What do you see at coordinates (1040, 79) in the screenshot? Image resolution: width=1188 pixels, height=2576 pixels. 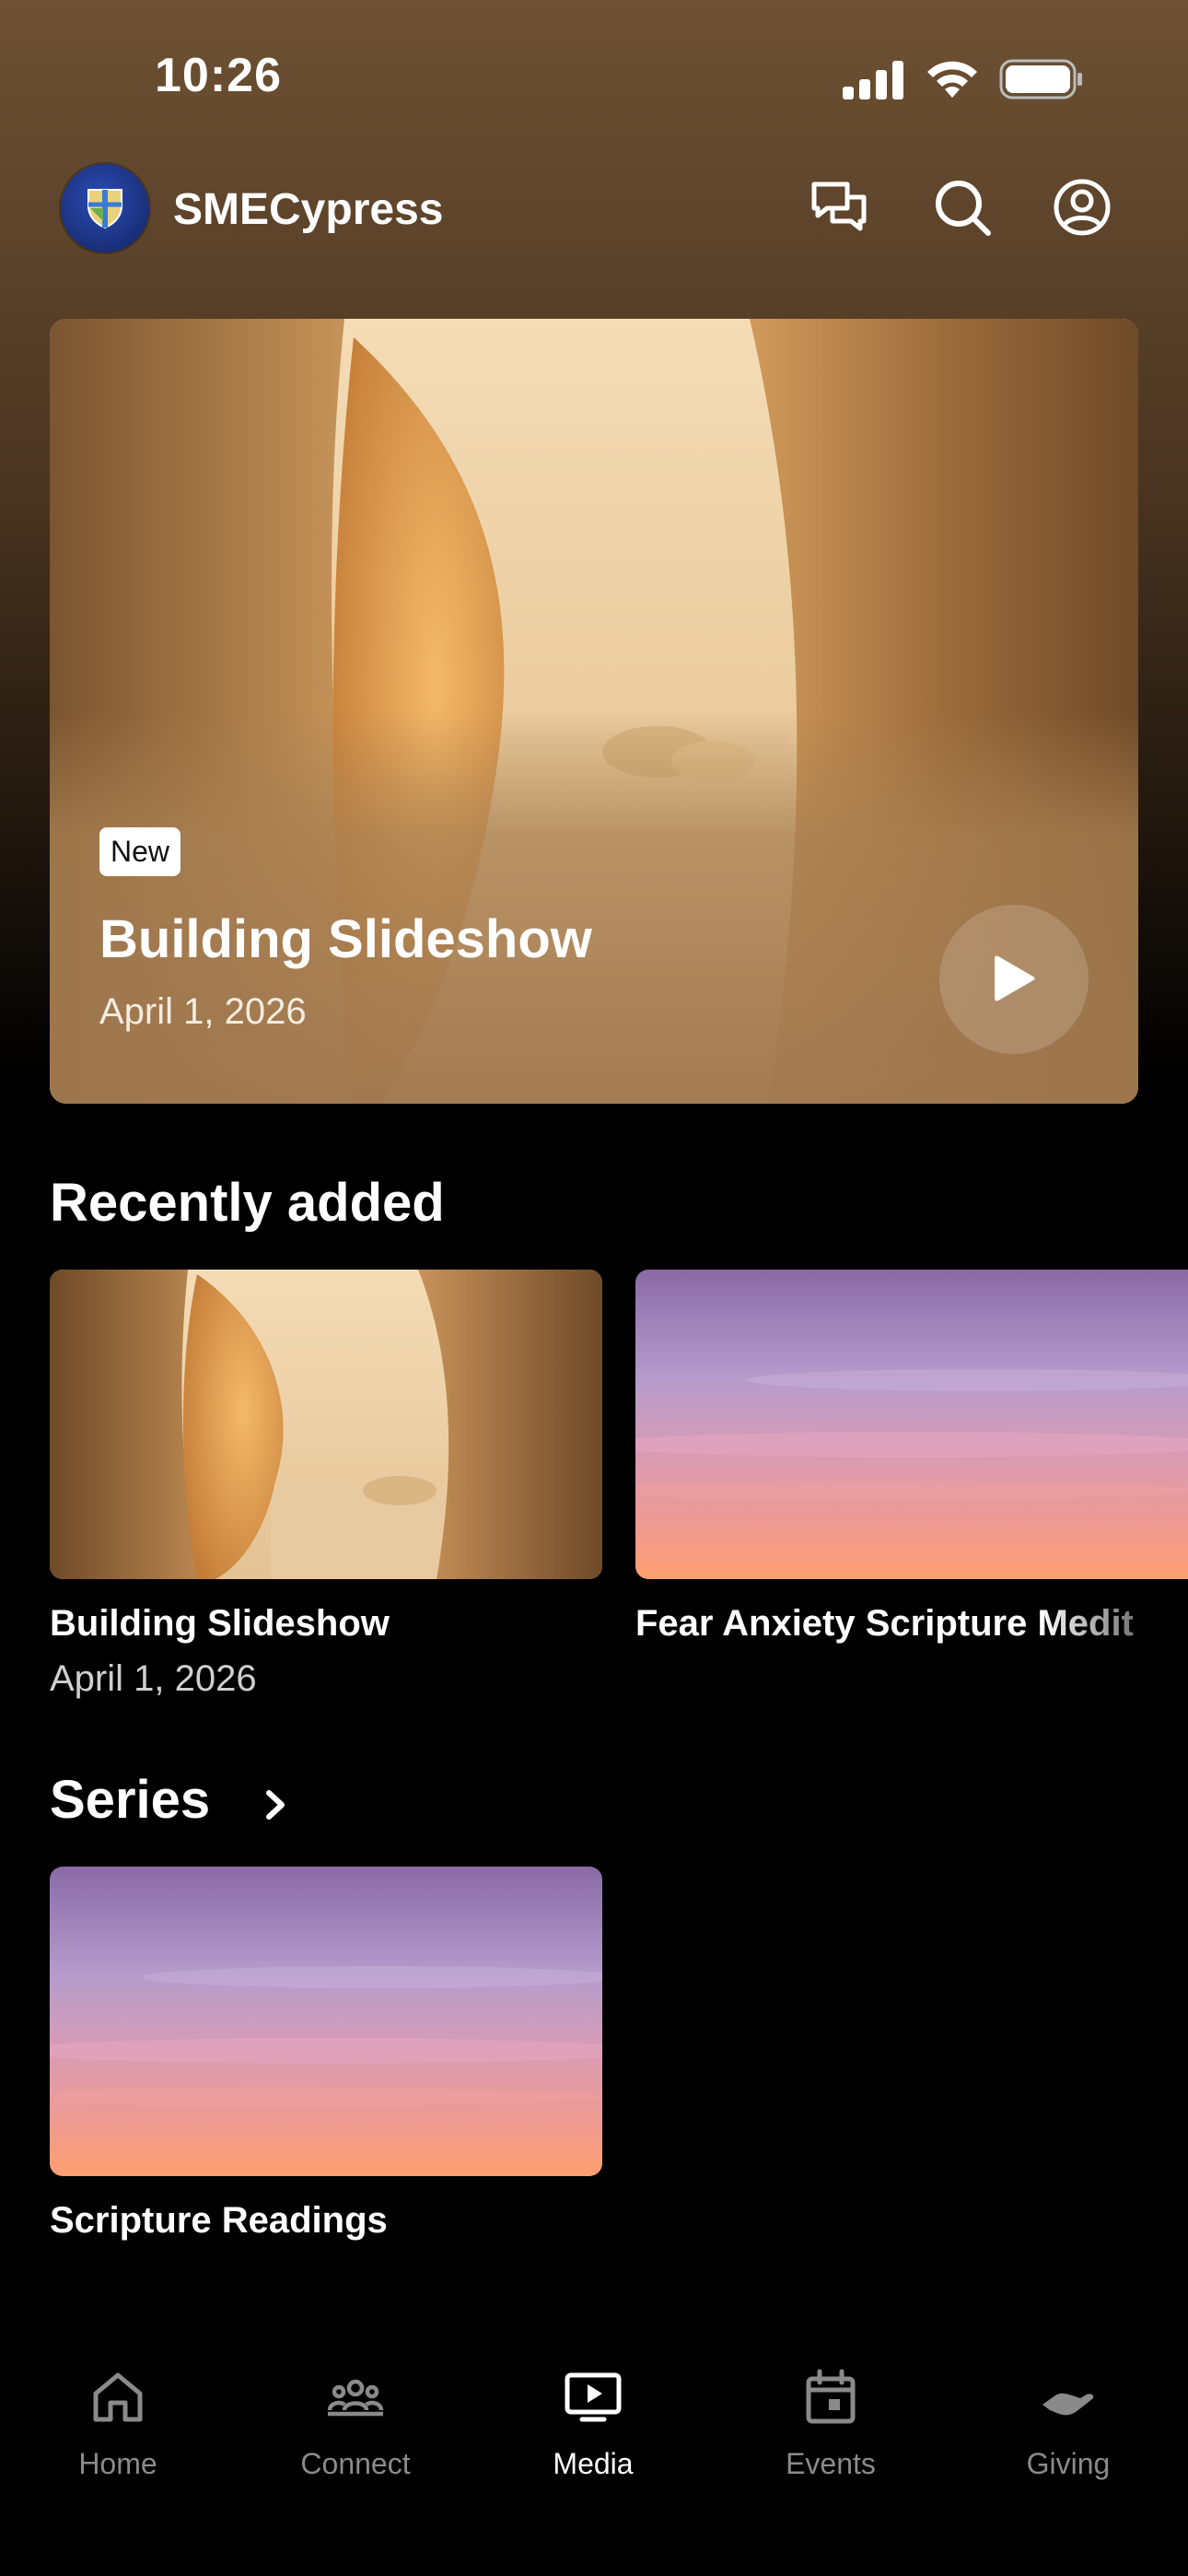 I see `battery-icon` at bounding box center [1040, 79].